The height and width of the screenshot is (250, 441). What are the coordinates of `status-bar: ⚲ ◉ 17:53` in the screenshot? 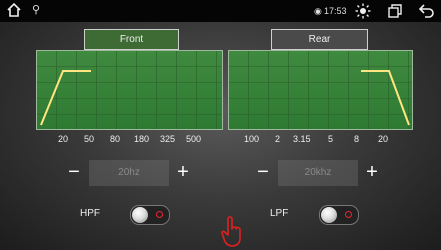 It's located at (220, 11).